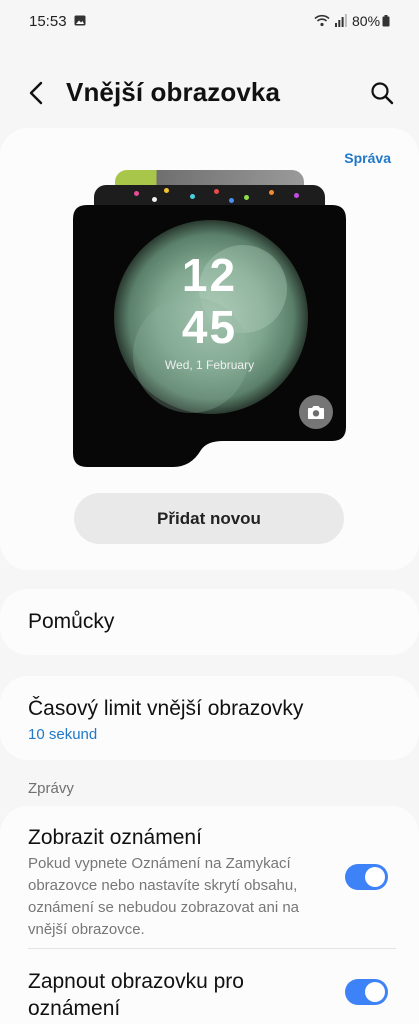 The image size is (419, 1024). What do you see at coordinates (366, 21) in the screenshot?
I see `battery-percent: 80%` at bounding box center [366, 21].